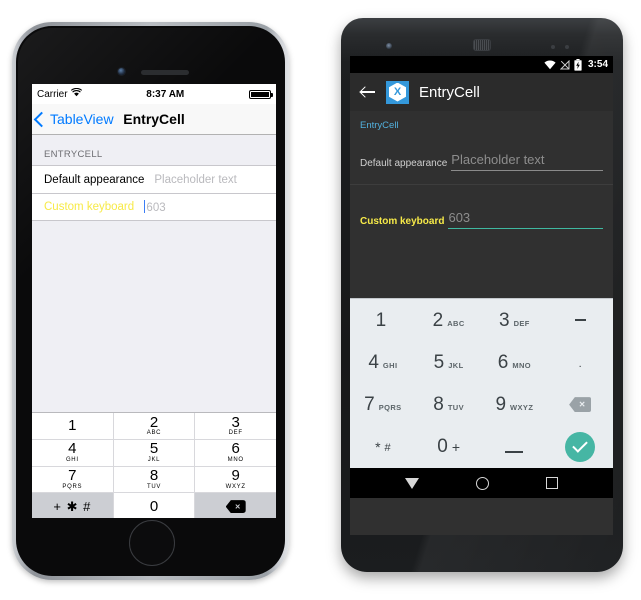 This screenshot has height=600, width=641. I want to click on keyboard-row: 7 PQRS 8 TUV 9 WXYZ, so click(154, 480).